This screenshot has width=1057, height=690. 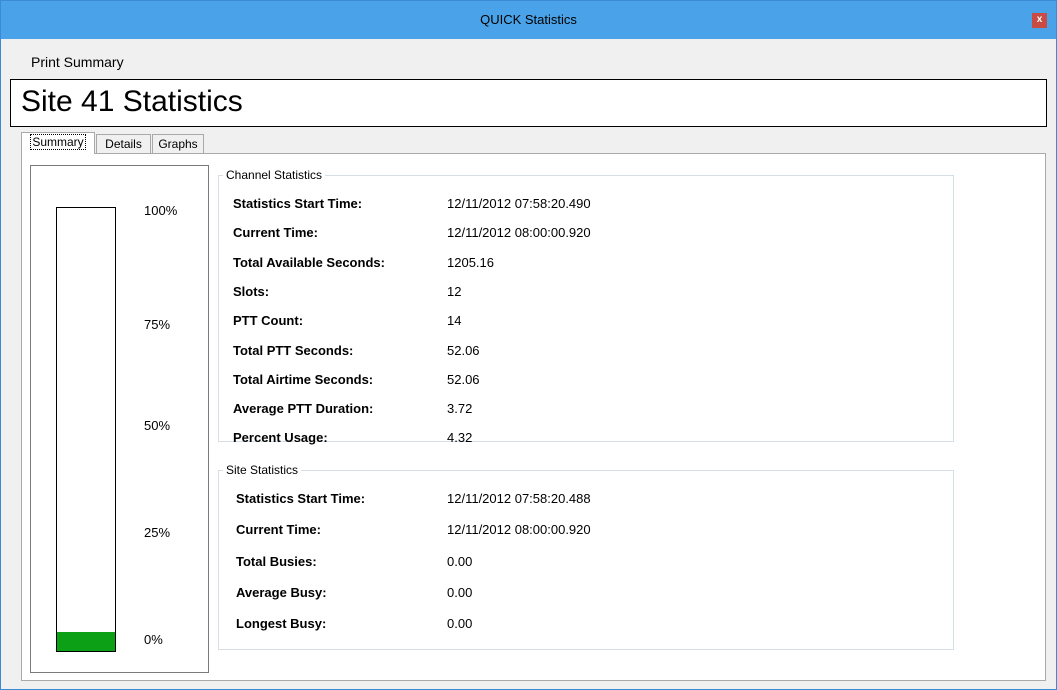 I want to click on tab-summary: Summary, so click(x=58, y=143).